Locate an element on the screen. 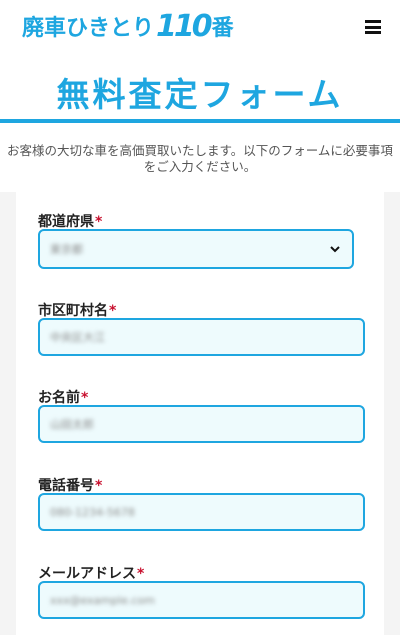  phone-label: 電話番号* is located at coordinates (70, 486).